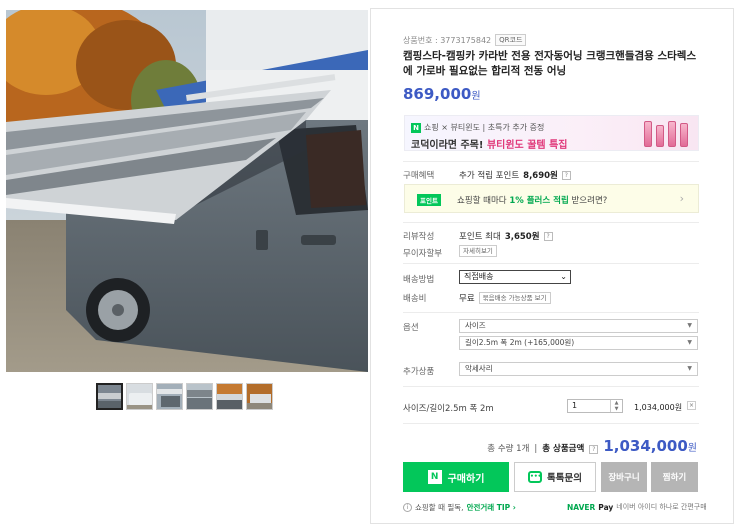 The width and height of the screenshot is (740, 532). Describe the element at coordinates (563, 449) in the screenshot. I see `total-label: 총 상품금액` at that location.